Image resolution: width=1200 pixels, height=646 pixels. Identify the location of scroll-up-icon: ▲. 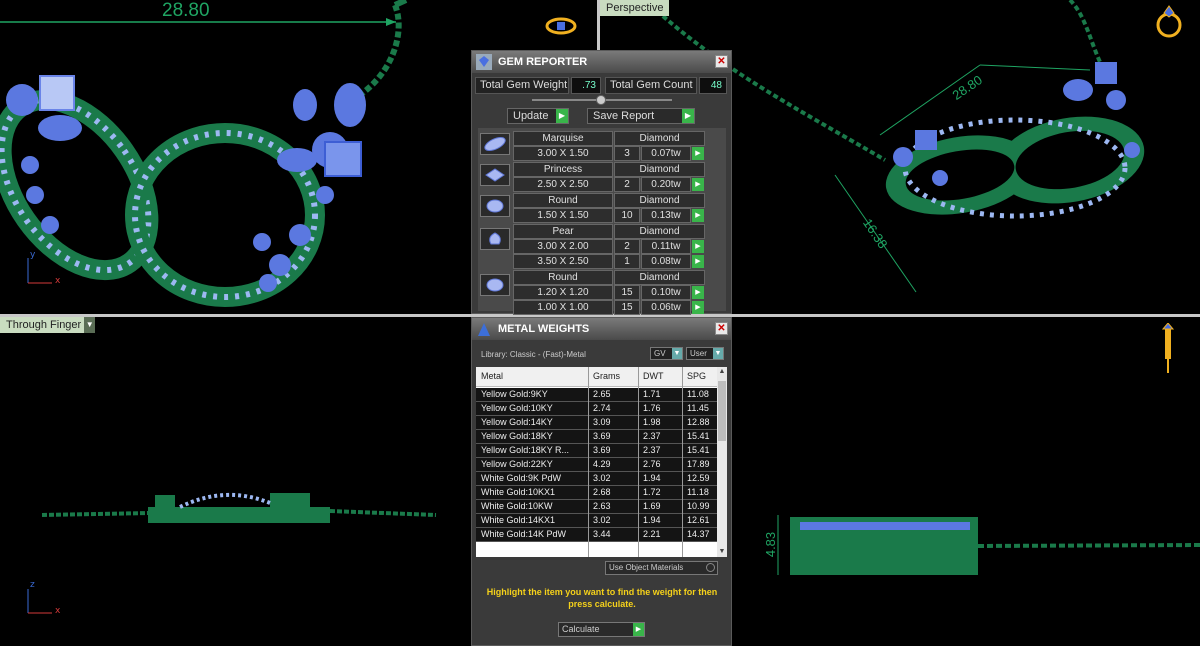
(722, 372).